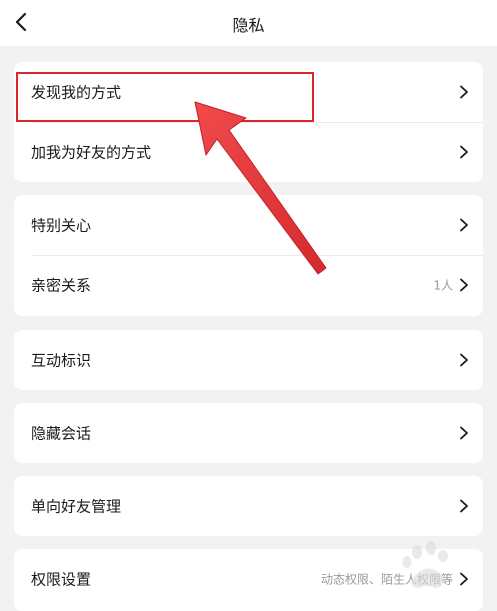  What do you see at coordinates (248, 25) in the screenshot?
I see `page-title: 隐私` at bounding box center [248, 25].